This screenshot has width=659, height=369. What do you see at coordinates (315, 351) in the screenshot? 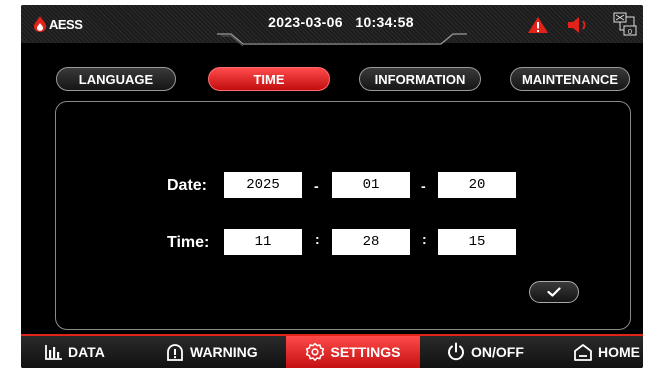
I see `gear-icon` at bounding box center [315, 351].